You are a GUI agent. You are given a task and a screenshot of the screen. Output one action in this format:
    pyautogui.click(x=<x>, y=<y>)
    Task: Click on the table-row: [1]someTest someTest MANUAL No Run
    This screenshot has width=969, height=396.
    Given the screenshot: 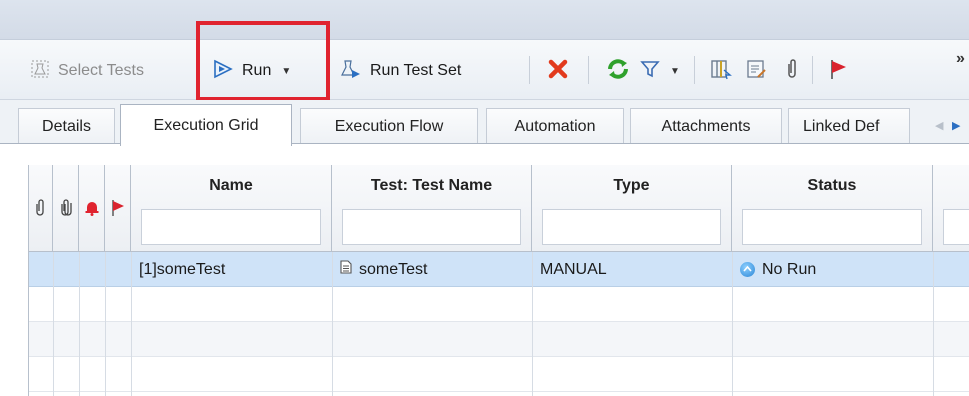 What is the action you would take?
    pyautogui.click(x=499, y=269)
    